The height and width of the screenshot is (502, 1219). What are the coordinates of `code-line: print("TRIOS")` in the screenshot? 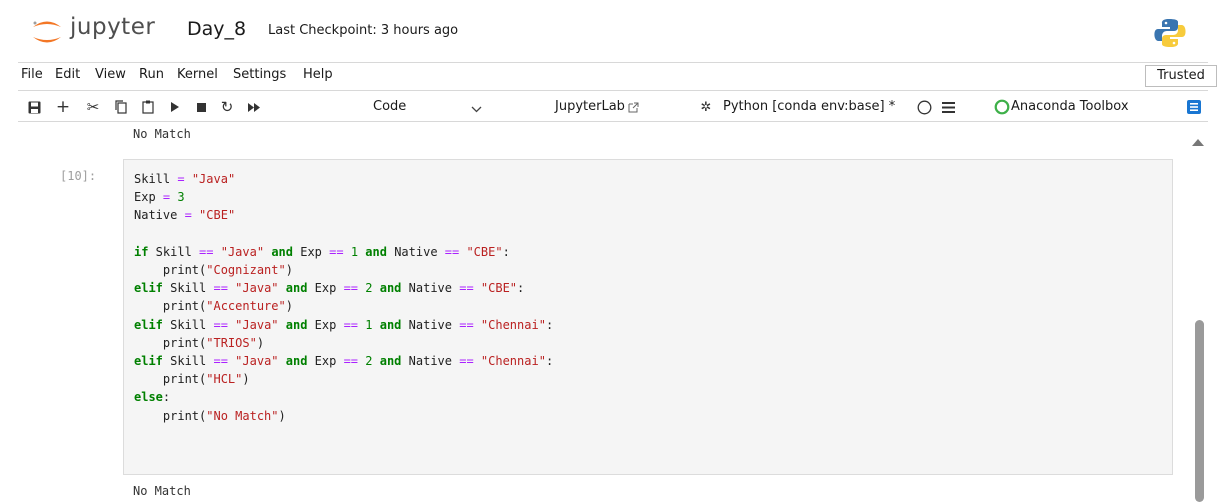 It's located at (199, 342).